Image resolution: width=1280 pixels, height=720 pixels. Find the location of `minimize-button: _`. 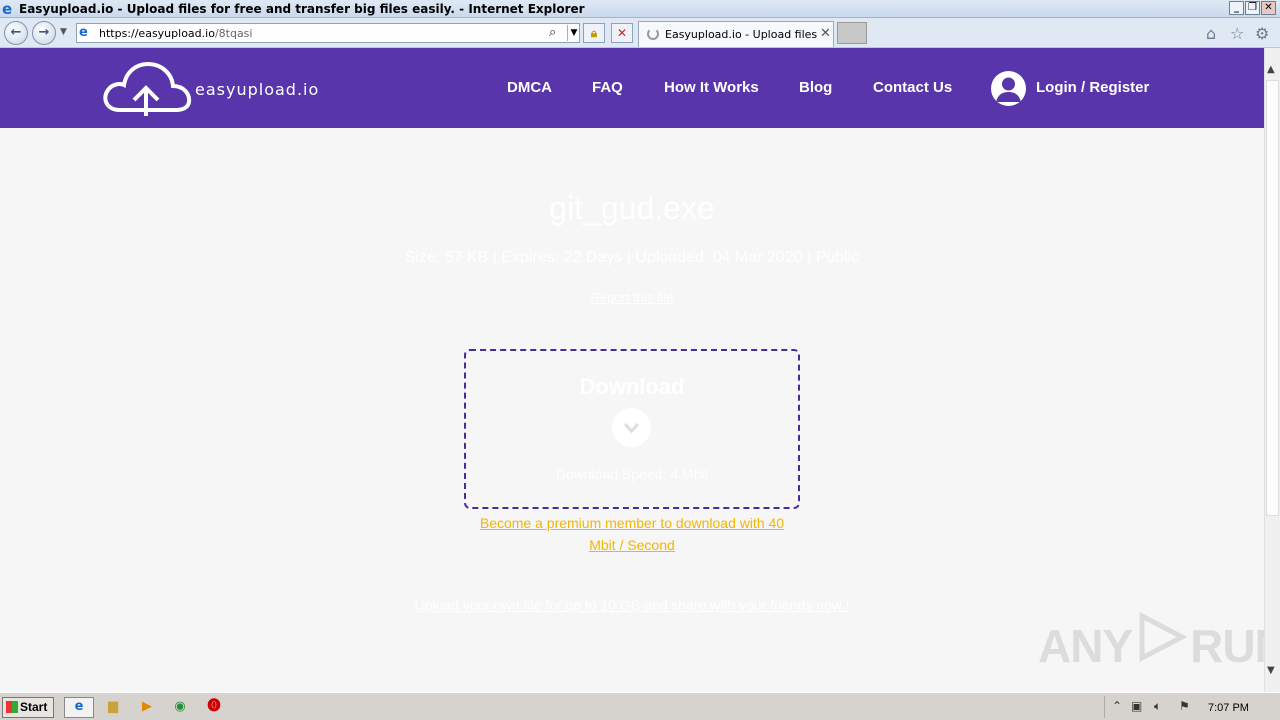

minimize-button: _ is located at coordinates (1236, 8).